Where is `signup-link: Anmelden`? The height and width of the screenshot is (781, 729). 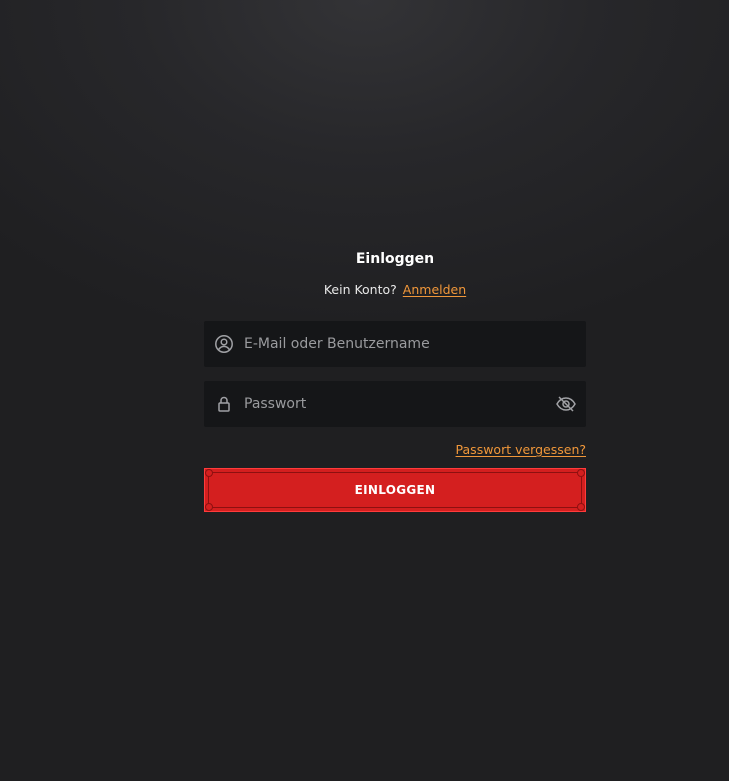 signup-link: Anmelden is located at coordinates (434, 289).